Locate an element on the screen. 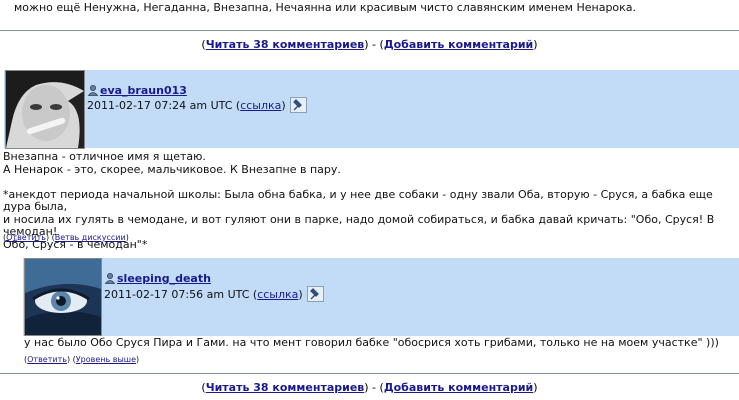 Image resolution: width=739 pixels, height=400 pixels. comment-actions: (Ответить) (Ветвь дискуссии) is located at coordinates (66, 237).